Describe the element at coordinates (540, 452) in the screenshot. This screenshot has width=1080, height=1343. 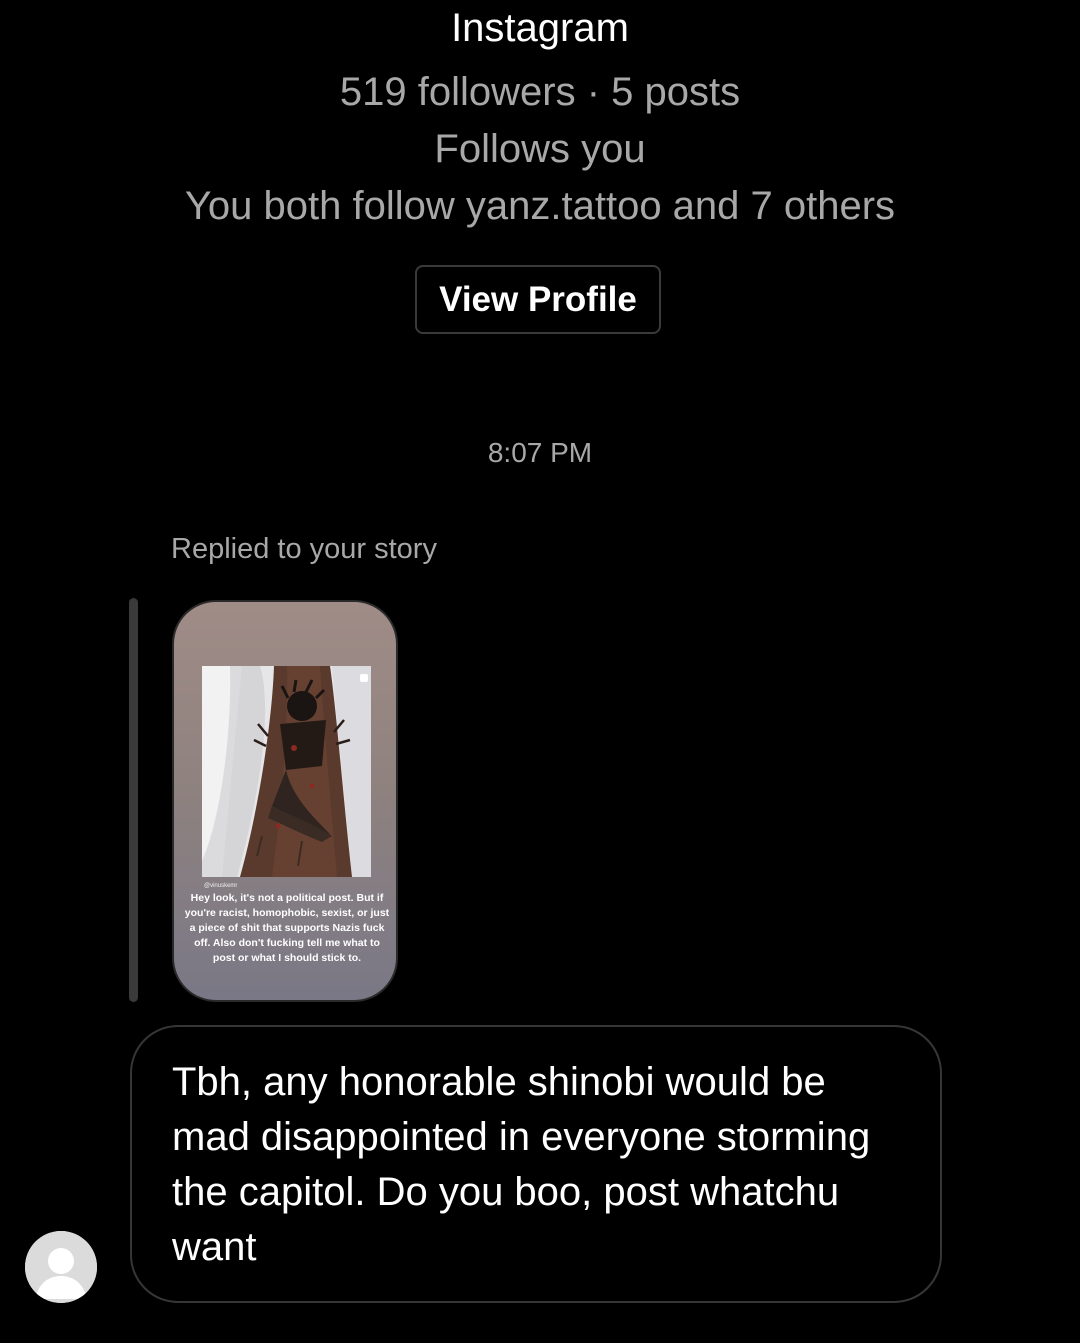
I see `message-timestamp: 8:07 PM` at that location.